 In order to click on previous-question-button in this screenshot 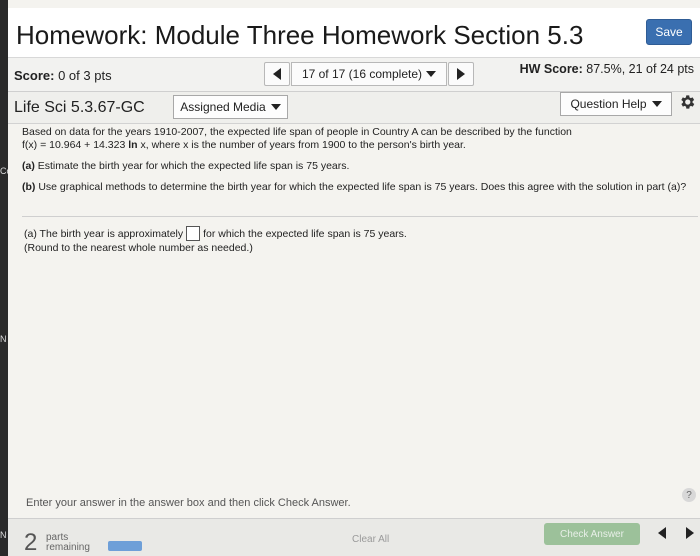, I will do `click(277, 74)`.